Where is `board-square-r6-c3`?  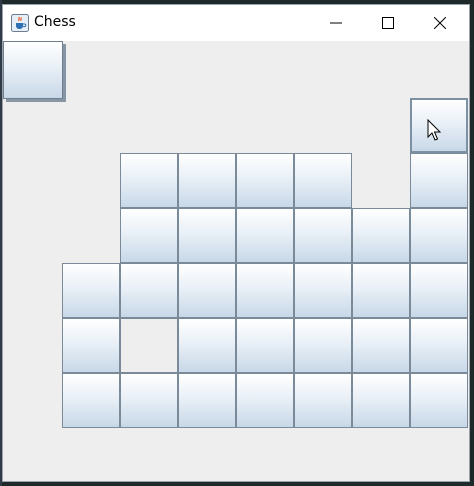 board-square-r6-c3 is located at coordinates (207, 400).